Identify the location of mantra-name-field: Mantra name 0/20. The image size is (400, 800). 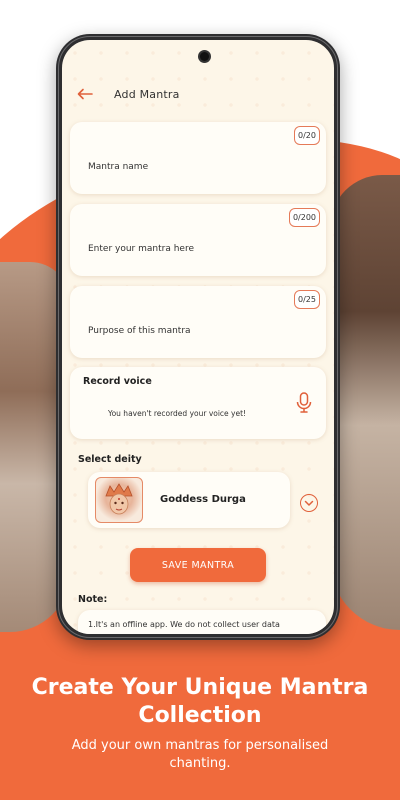
(198, 158).